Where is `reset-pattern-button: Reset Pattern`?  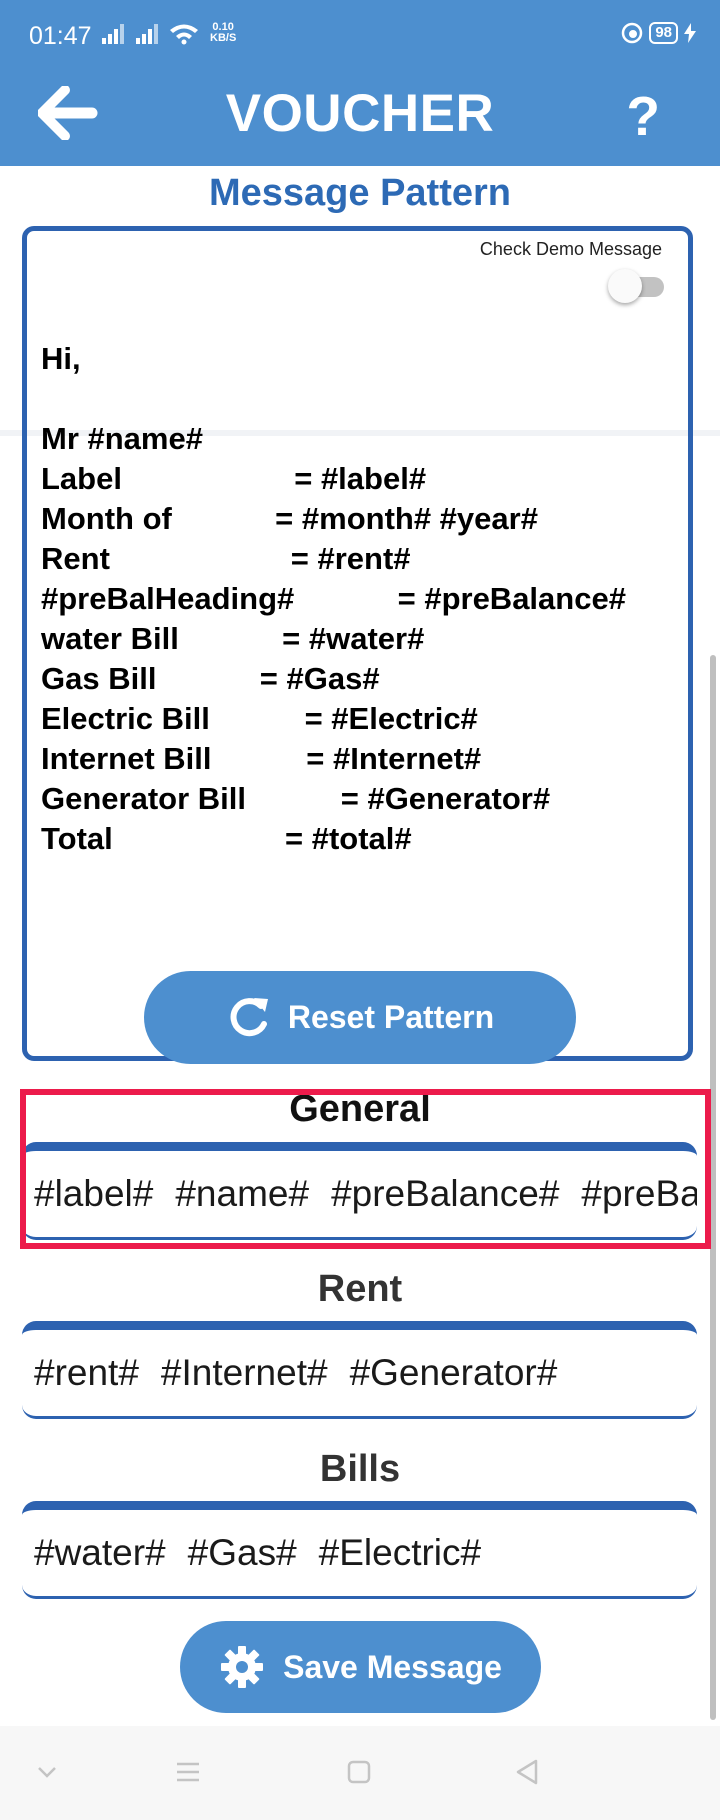
reset-pattern-button: Reset Pattern is located at coordinates (360, 1017).